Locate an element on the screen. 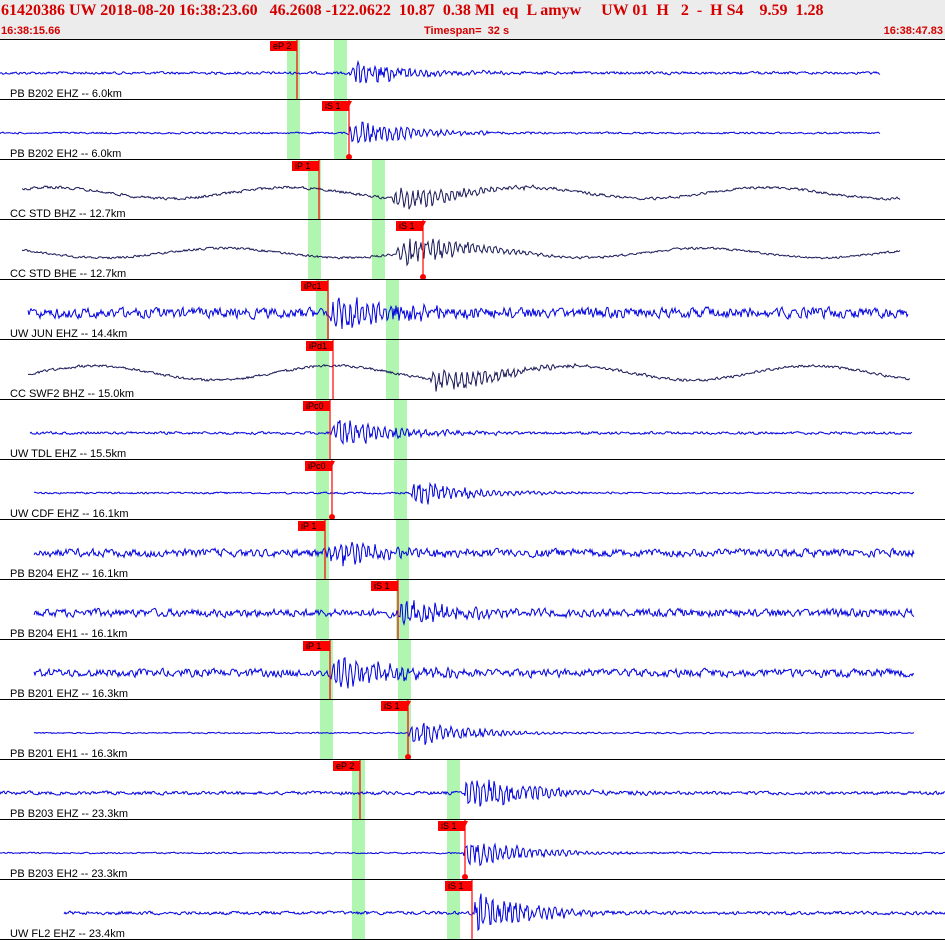 The width and height of the screenshot is (945, 940). trace-row: iS 1 PB B204 EH1 -- 16.1km is located at coordinates (472, 610).